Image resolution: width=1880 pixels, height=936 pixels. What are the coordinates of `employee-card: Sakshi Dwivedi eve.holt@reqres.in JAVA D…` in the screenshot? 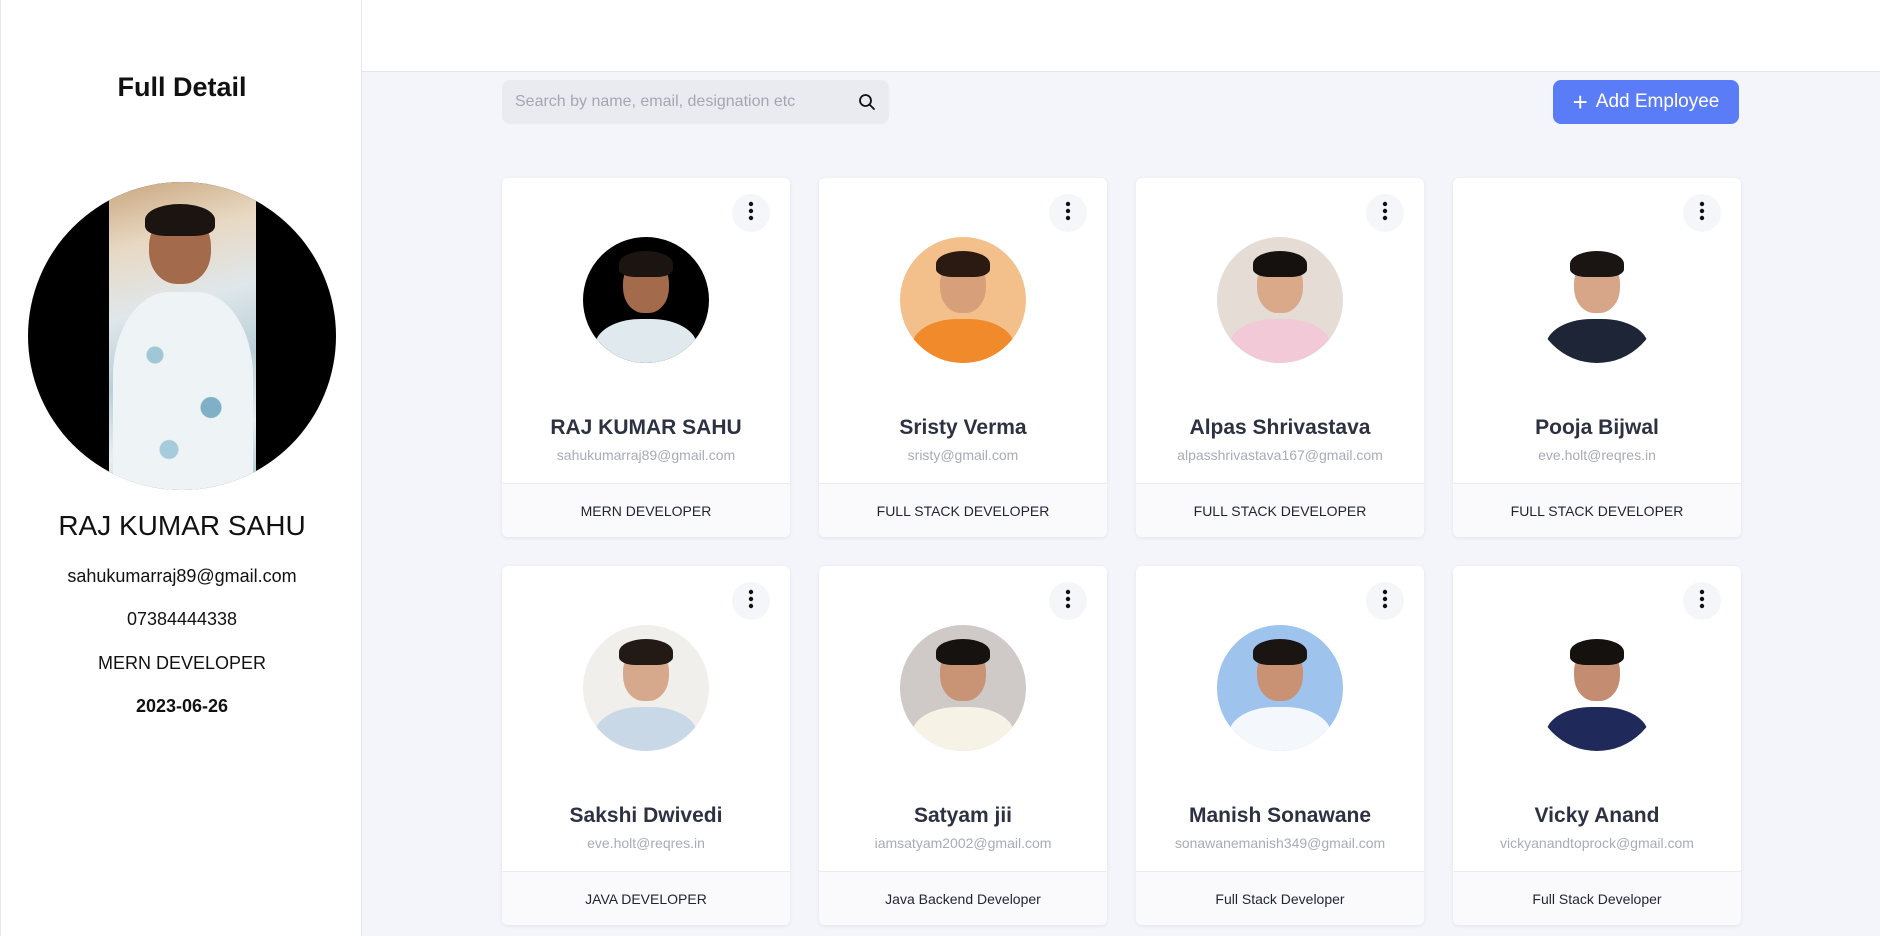 It's located at (646, 745).